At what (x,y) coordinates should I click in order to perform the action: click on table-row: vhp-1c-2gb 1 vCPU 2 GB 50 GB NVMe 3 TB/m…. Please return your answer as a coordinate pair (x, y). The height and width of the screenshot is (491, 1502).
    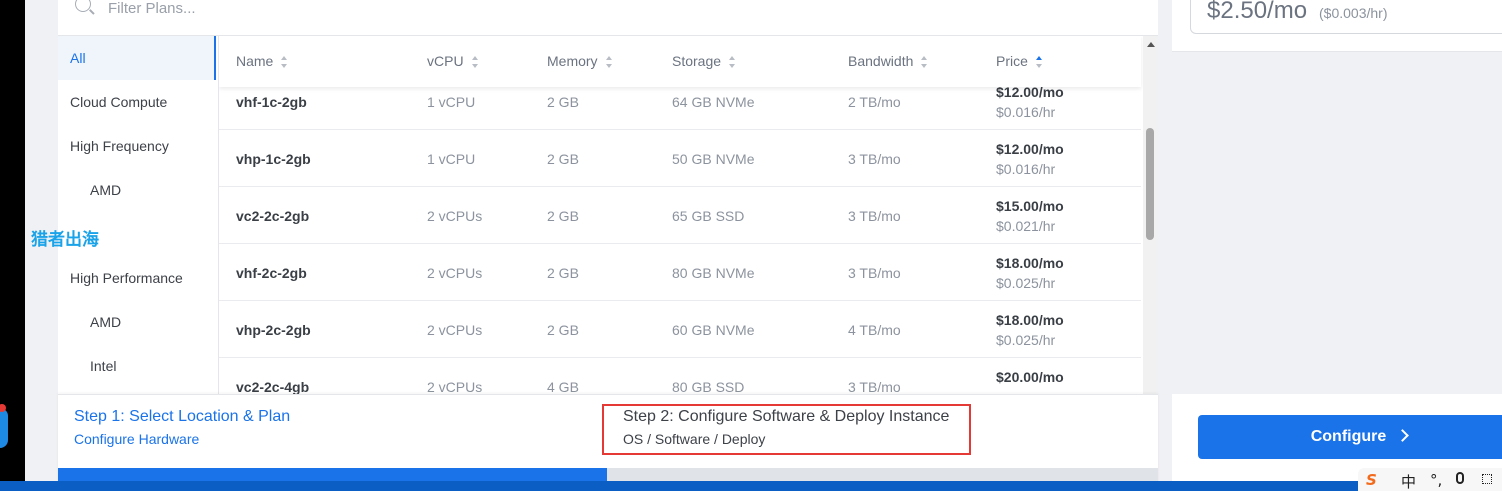
    Looking at the image, I should click on (680, 158).